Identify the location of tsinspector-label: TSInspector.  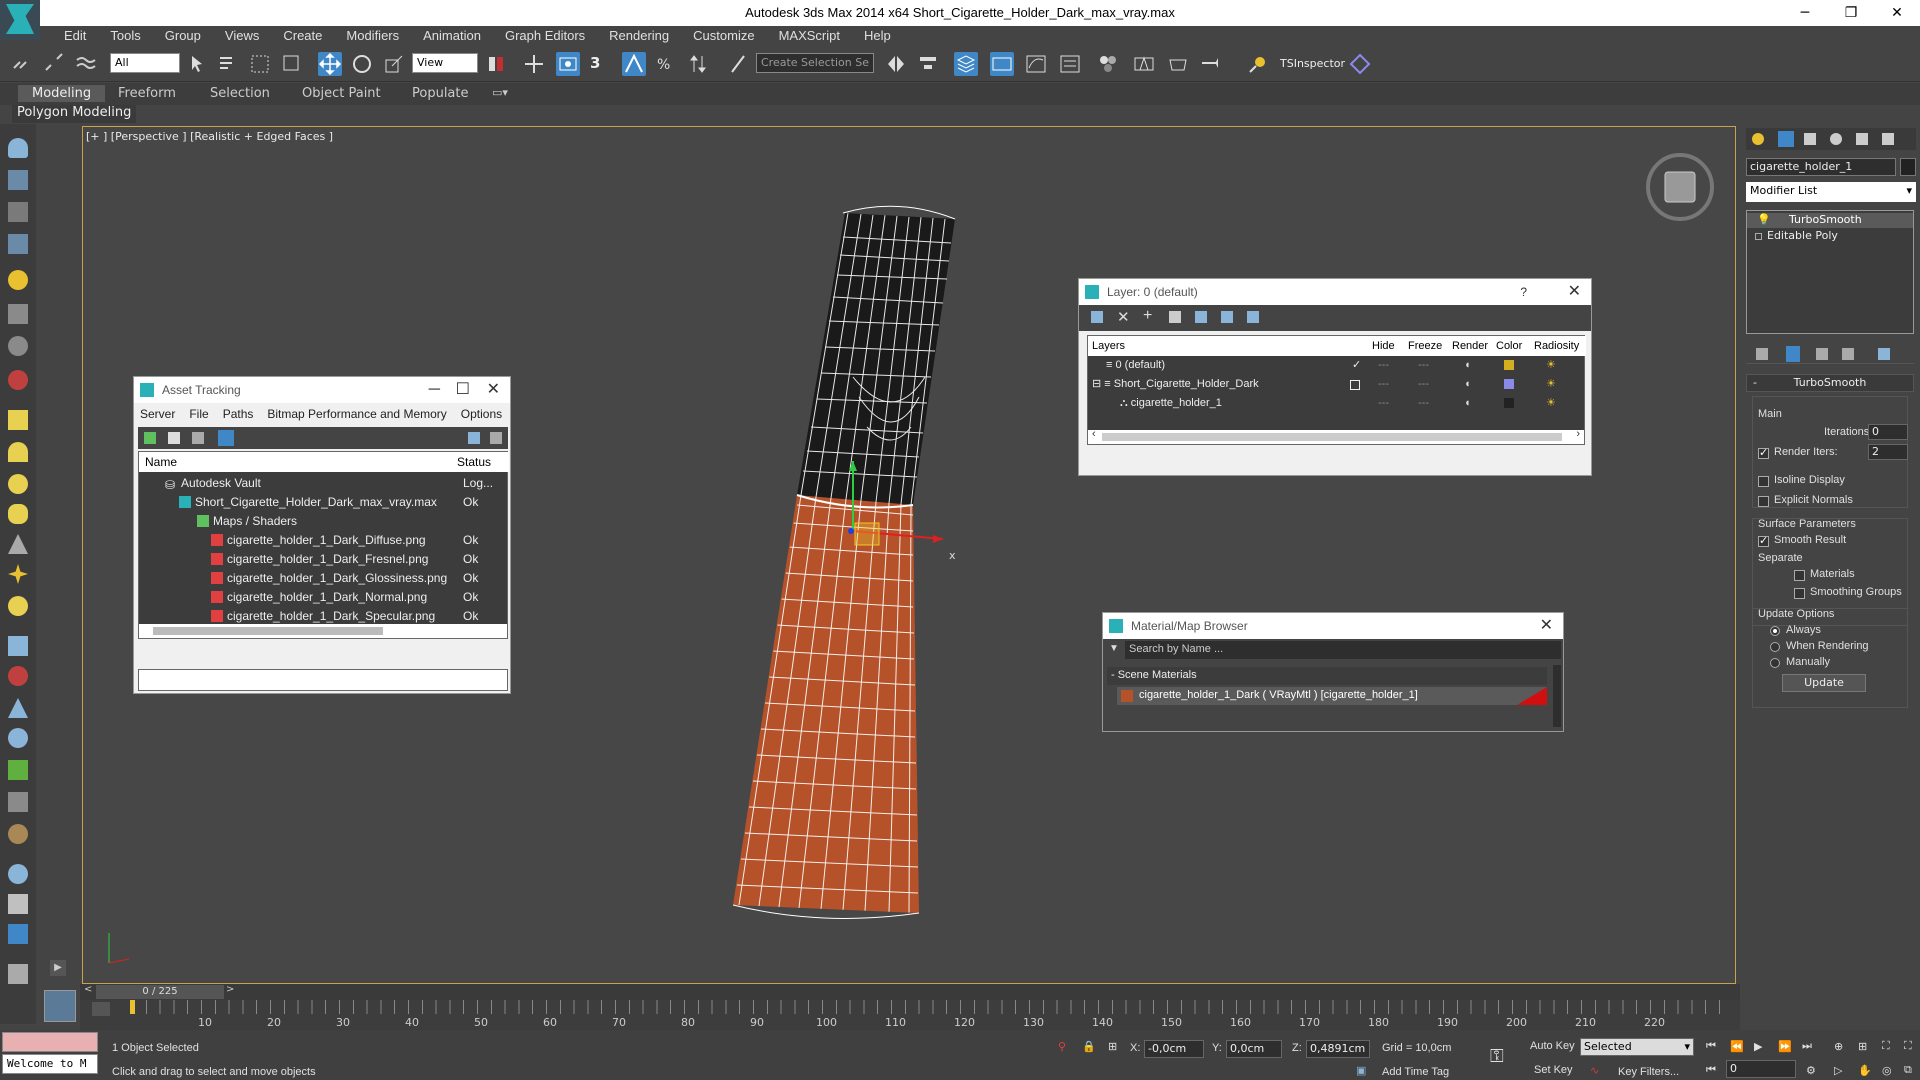
(1312, 63).